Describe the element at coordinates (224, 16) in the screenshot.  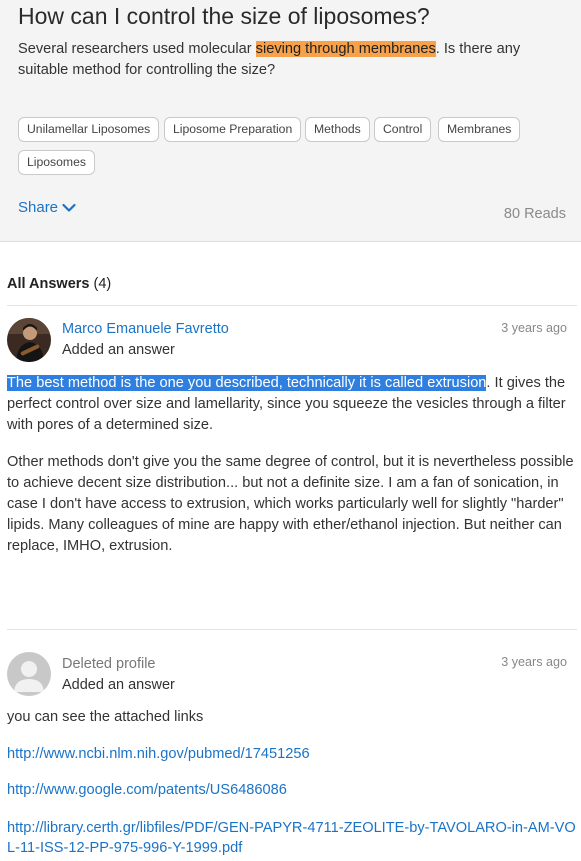
I see `question-title: How can I control the size of liposomes?` at that location.